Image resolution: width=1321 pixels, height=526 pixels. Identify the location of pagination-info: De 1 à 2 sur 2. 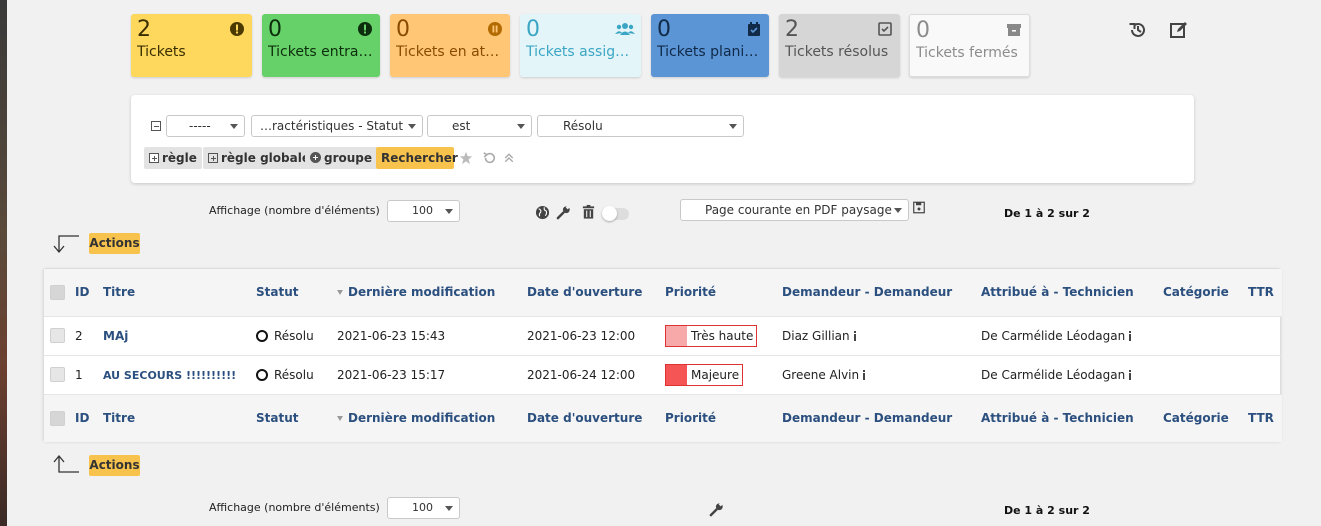
(1047, 213).